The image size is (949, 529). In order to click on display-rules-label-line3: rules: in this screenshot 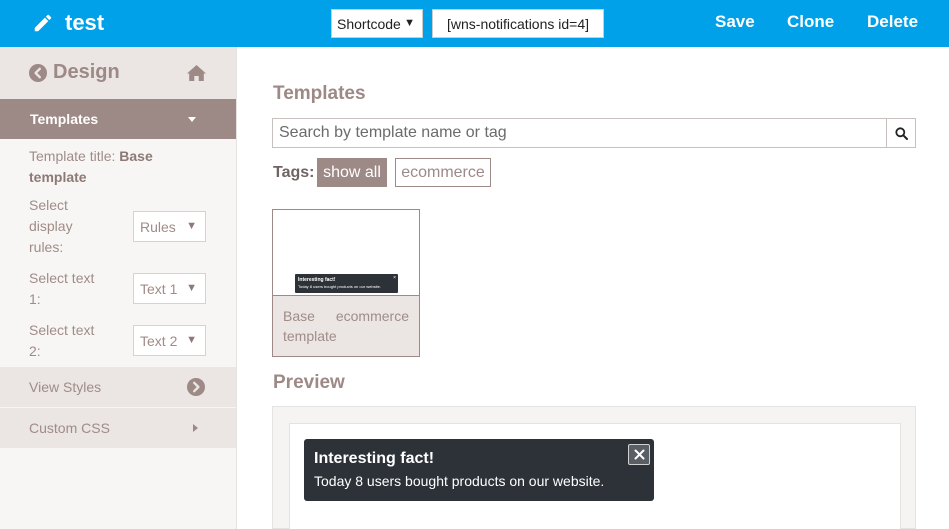, I will do `click(46, 247)`.